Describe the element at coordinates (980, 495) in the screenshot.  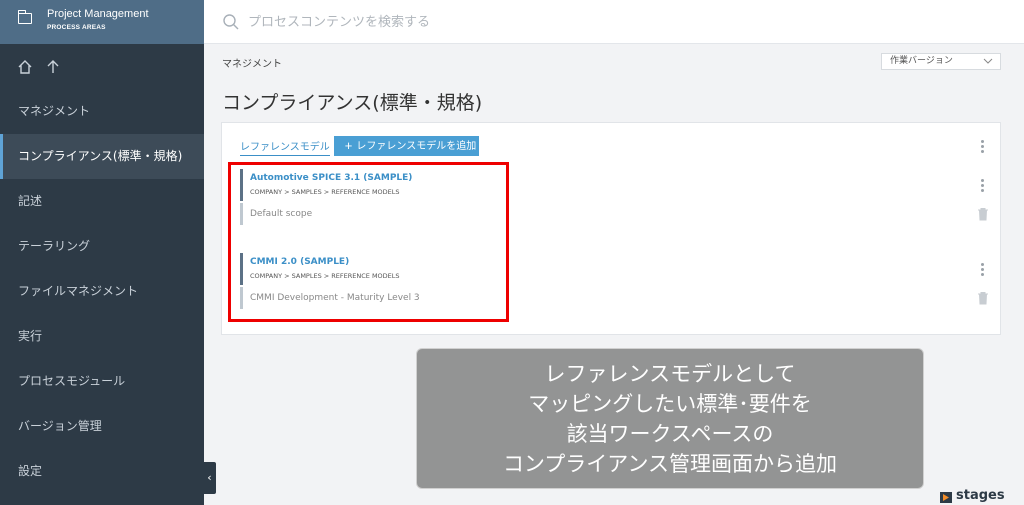
I see `logo-text: stages` at that location.